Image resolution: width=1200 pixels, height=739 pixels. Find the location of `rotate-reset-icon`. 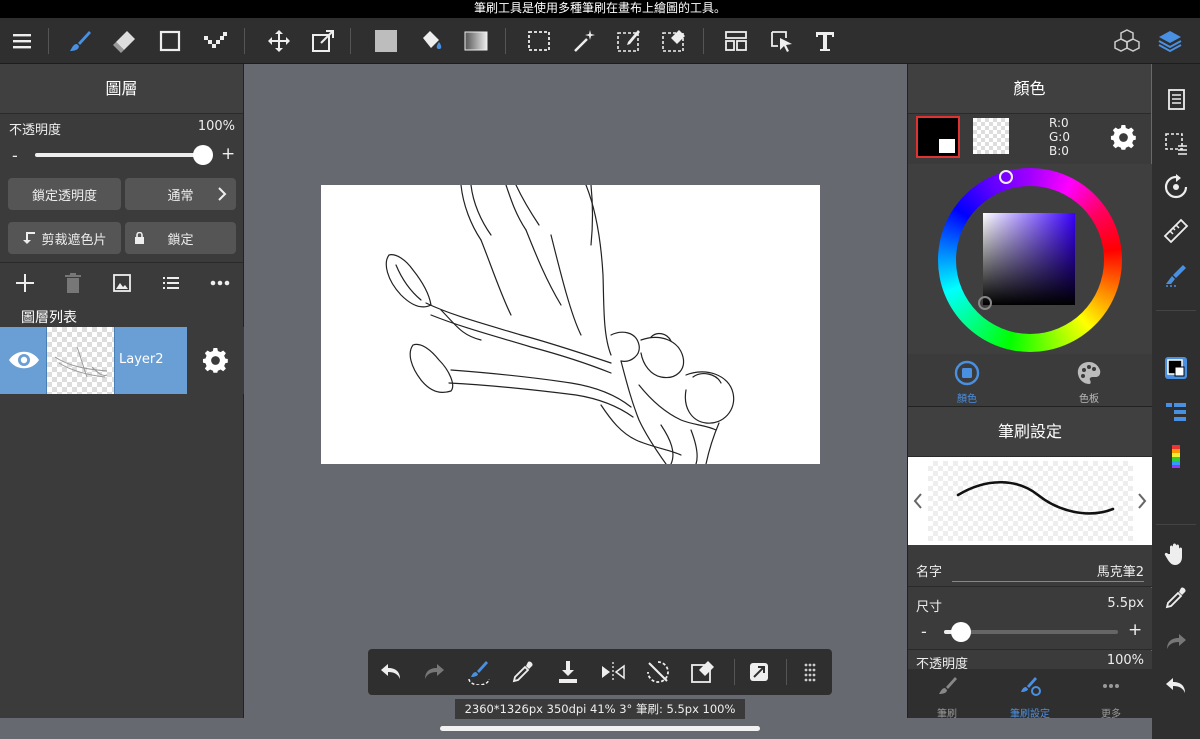

rotate-reset-icon is located at coordinates (658, 672).